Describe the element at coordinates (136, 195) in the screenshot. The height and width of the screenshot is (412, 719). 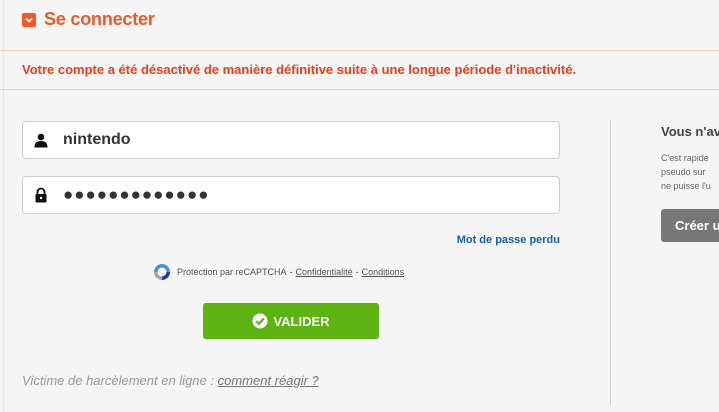
I see `password-value: ●●●●●●●●●●●●●` at that location.